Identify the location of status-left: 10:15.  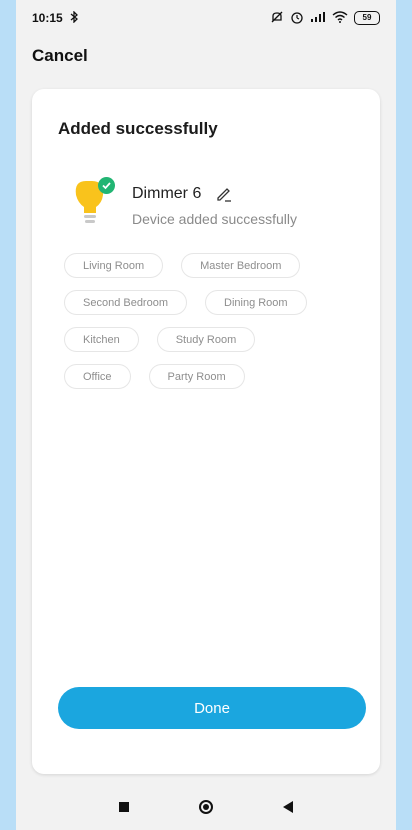
(55, 17).